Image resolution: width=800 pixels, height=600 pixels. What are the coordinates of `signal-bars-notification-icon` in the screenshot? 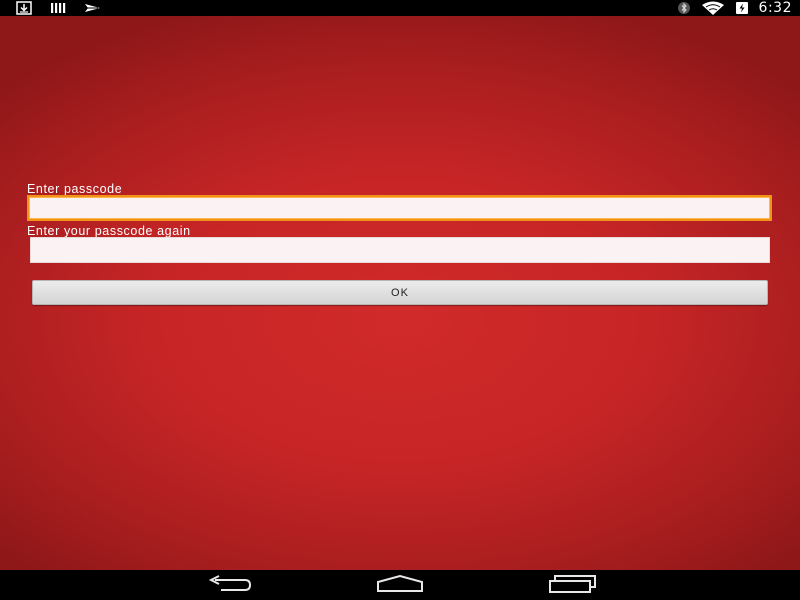 It's located at (59, 8).